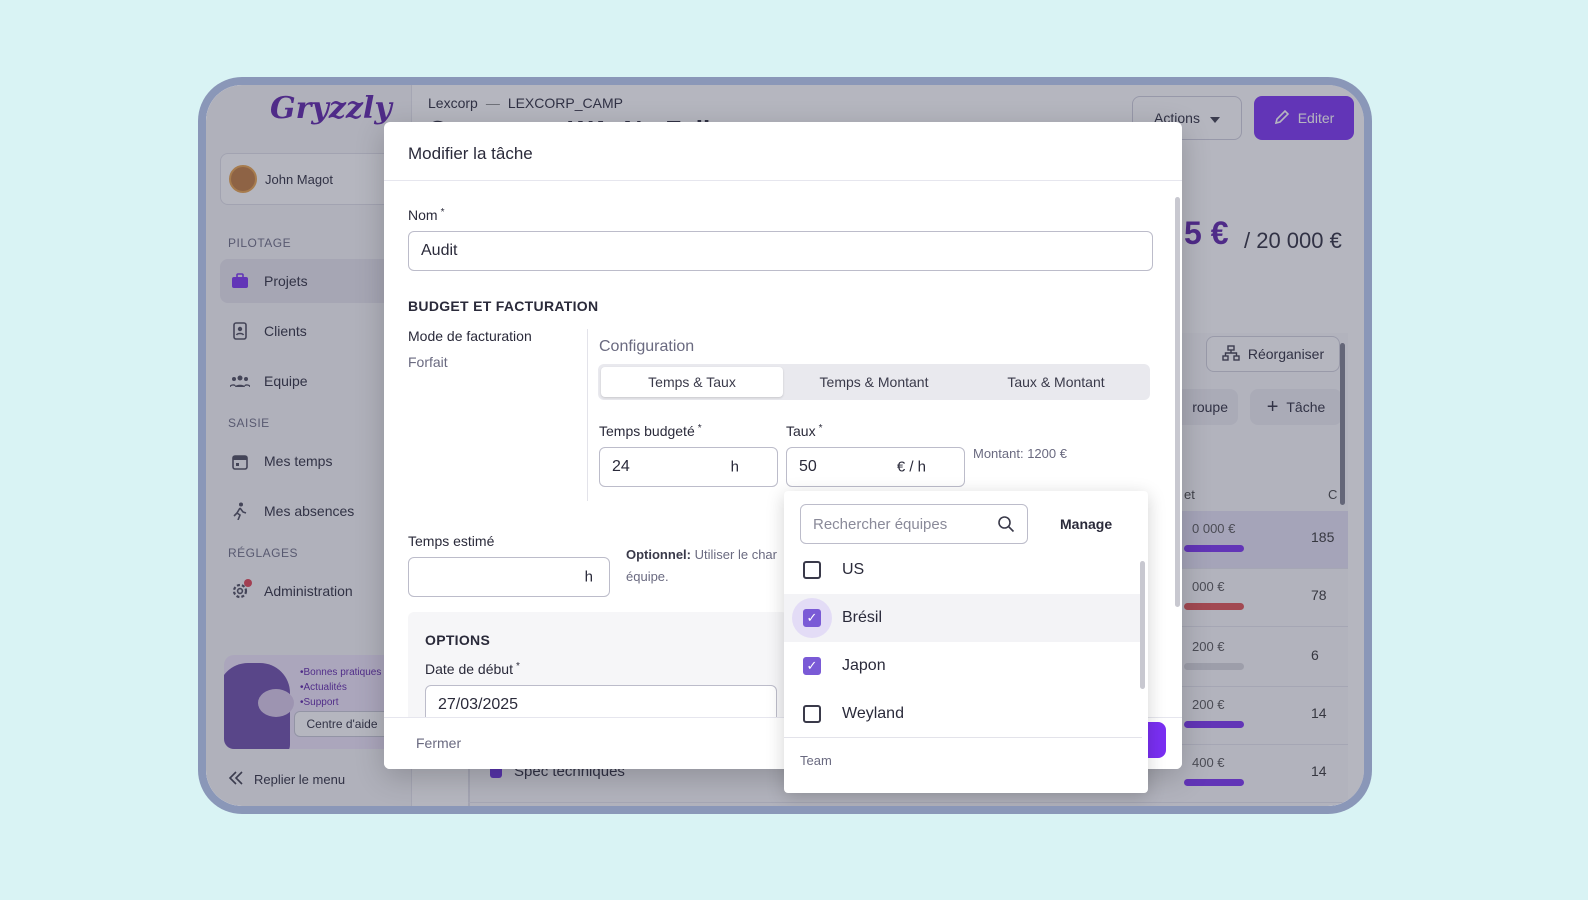 Image resolution: width=1588 pixels, height=900 pixels. What do you see at coordinates (503, 306) in the screenshot?
I see `budget-section-title: BUDGET ET FACTURATION` at bounding box center [503, 306].